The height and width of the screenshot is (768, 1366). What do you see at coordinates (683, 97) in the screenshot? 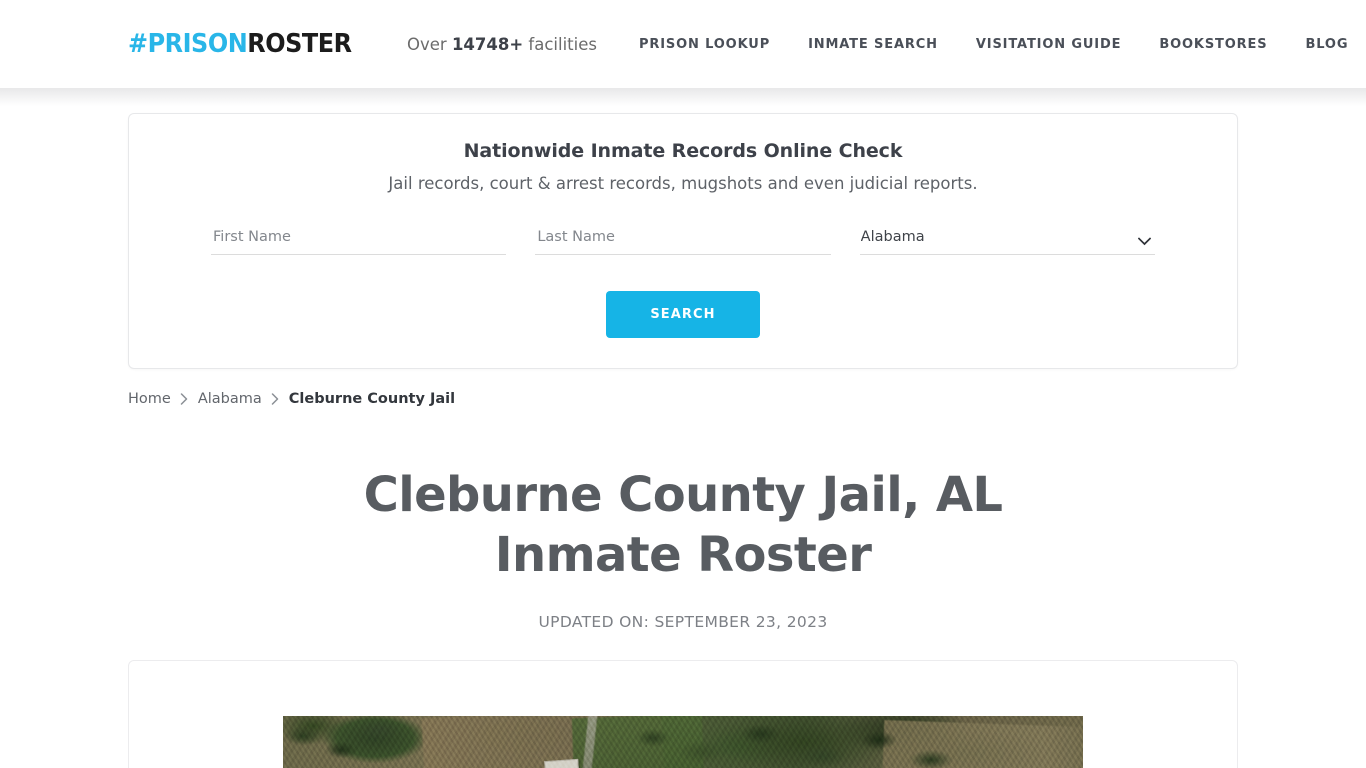
I see `header-shadow-divider` at bounding box center [683, 97].